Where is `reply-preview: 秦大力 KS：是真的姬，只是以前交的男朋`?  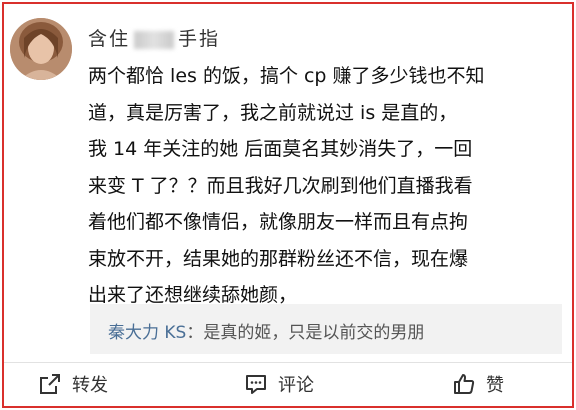
reply-preview: 秦大力 KS：是真的姬，只是以前交的男朋 is located at coordinates (326, 329).